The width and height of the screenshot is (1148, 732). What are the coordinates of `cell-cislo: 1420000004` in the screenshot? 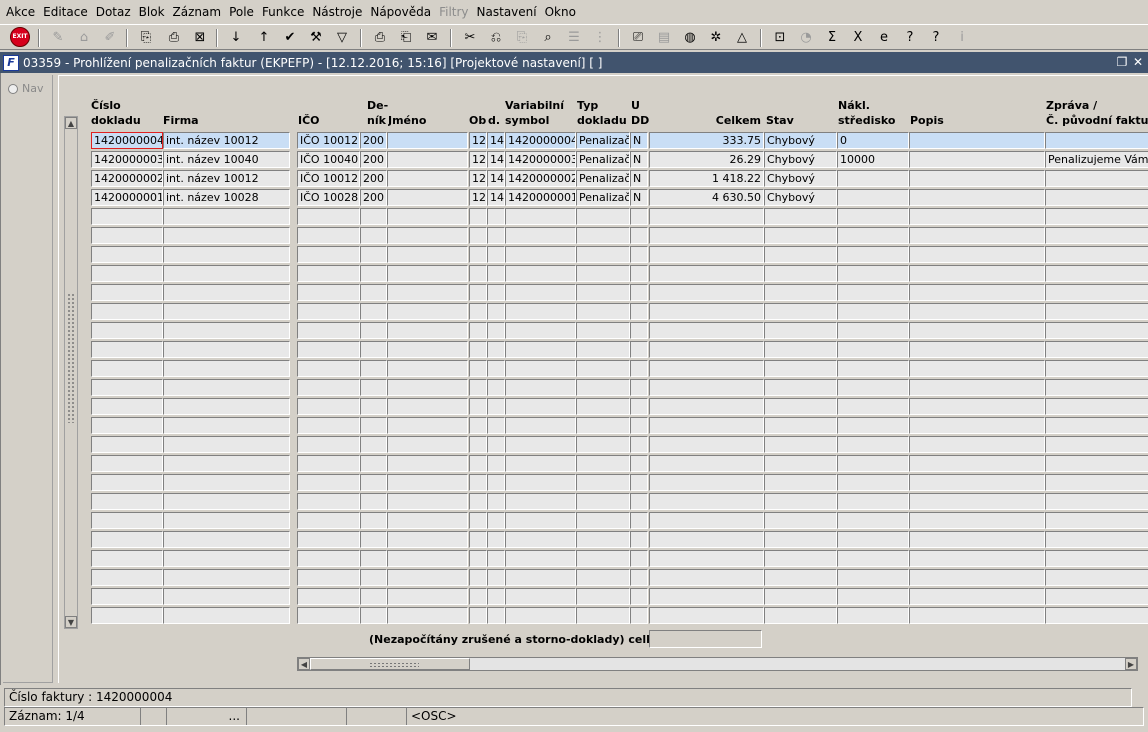 It's located at (127, 140).